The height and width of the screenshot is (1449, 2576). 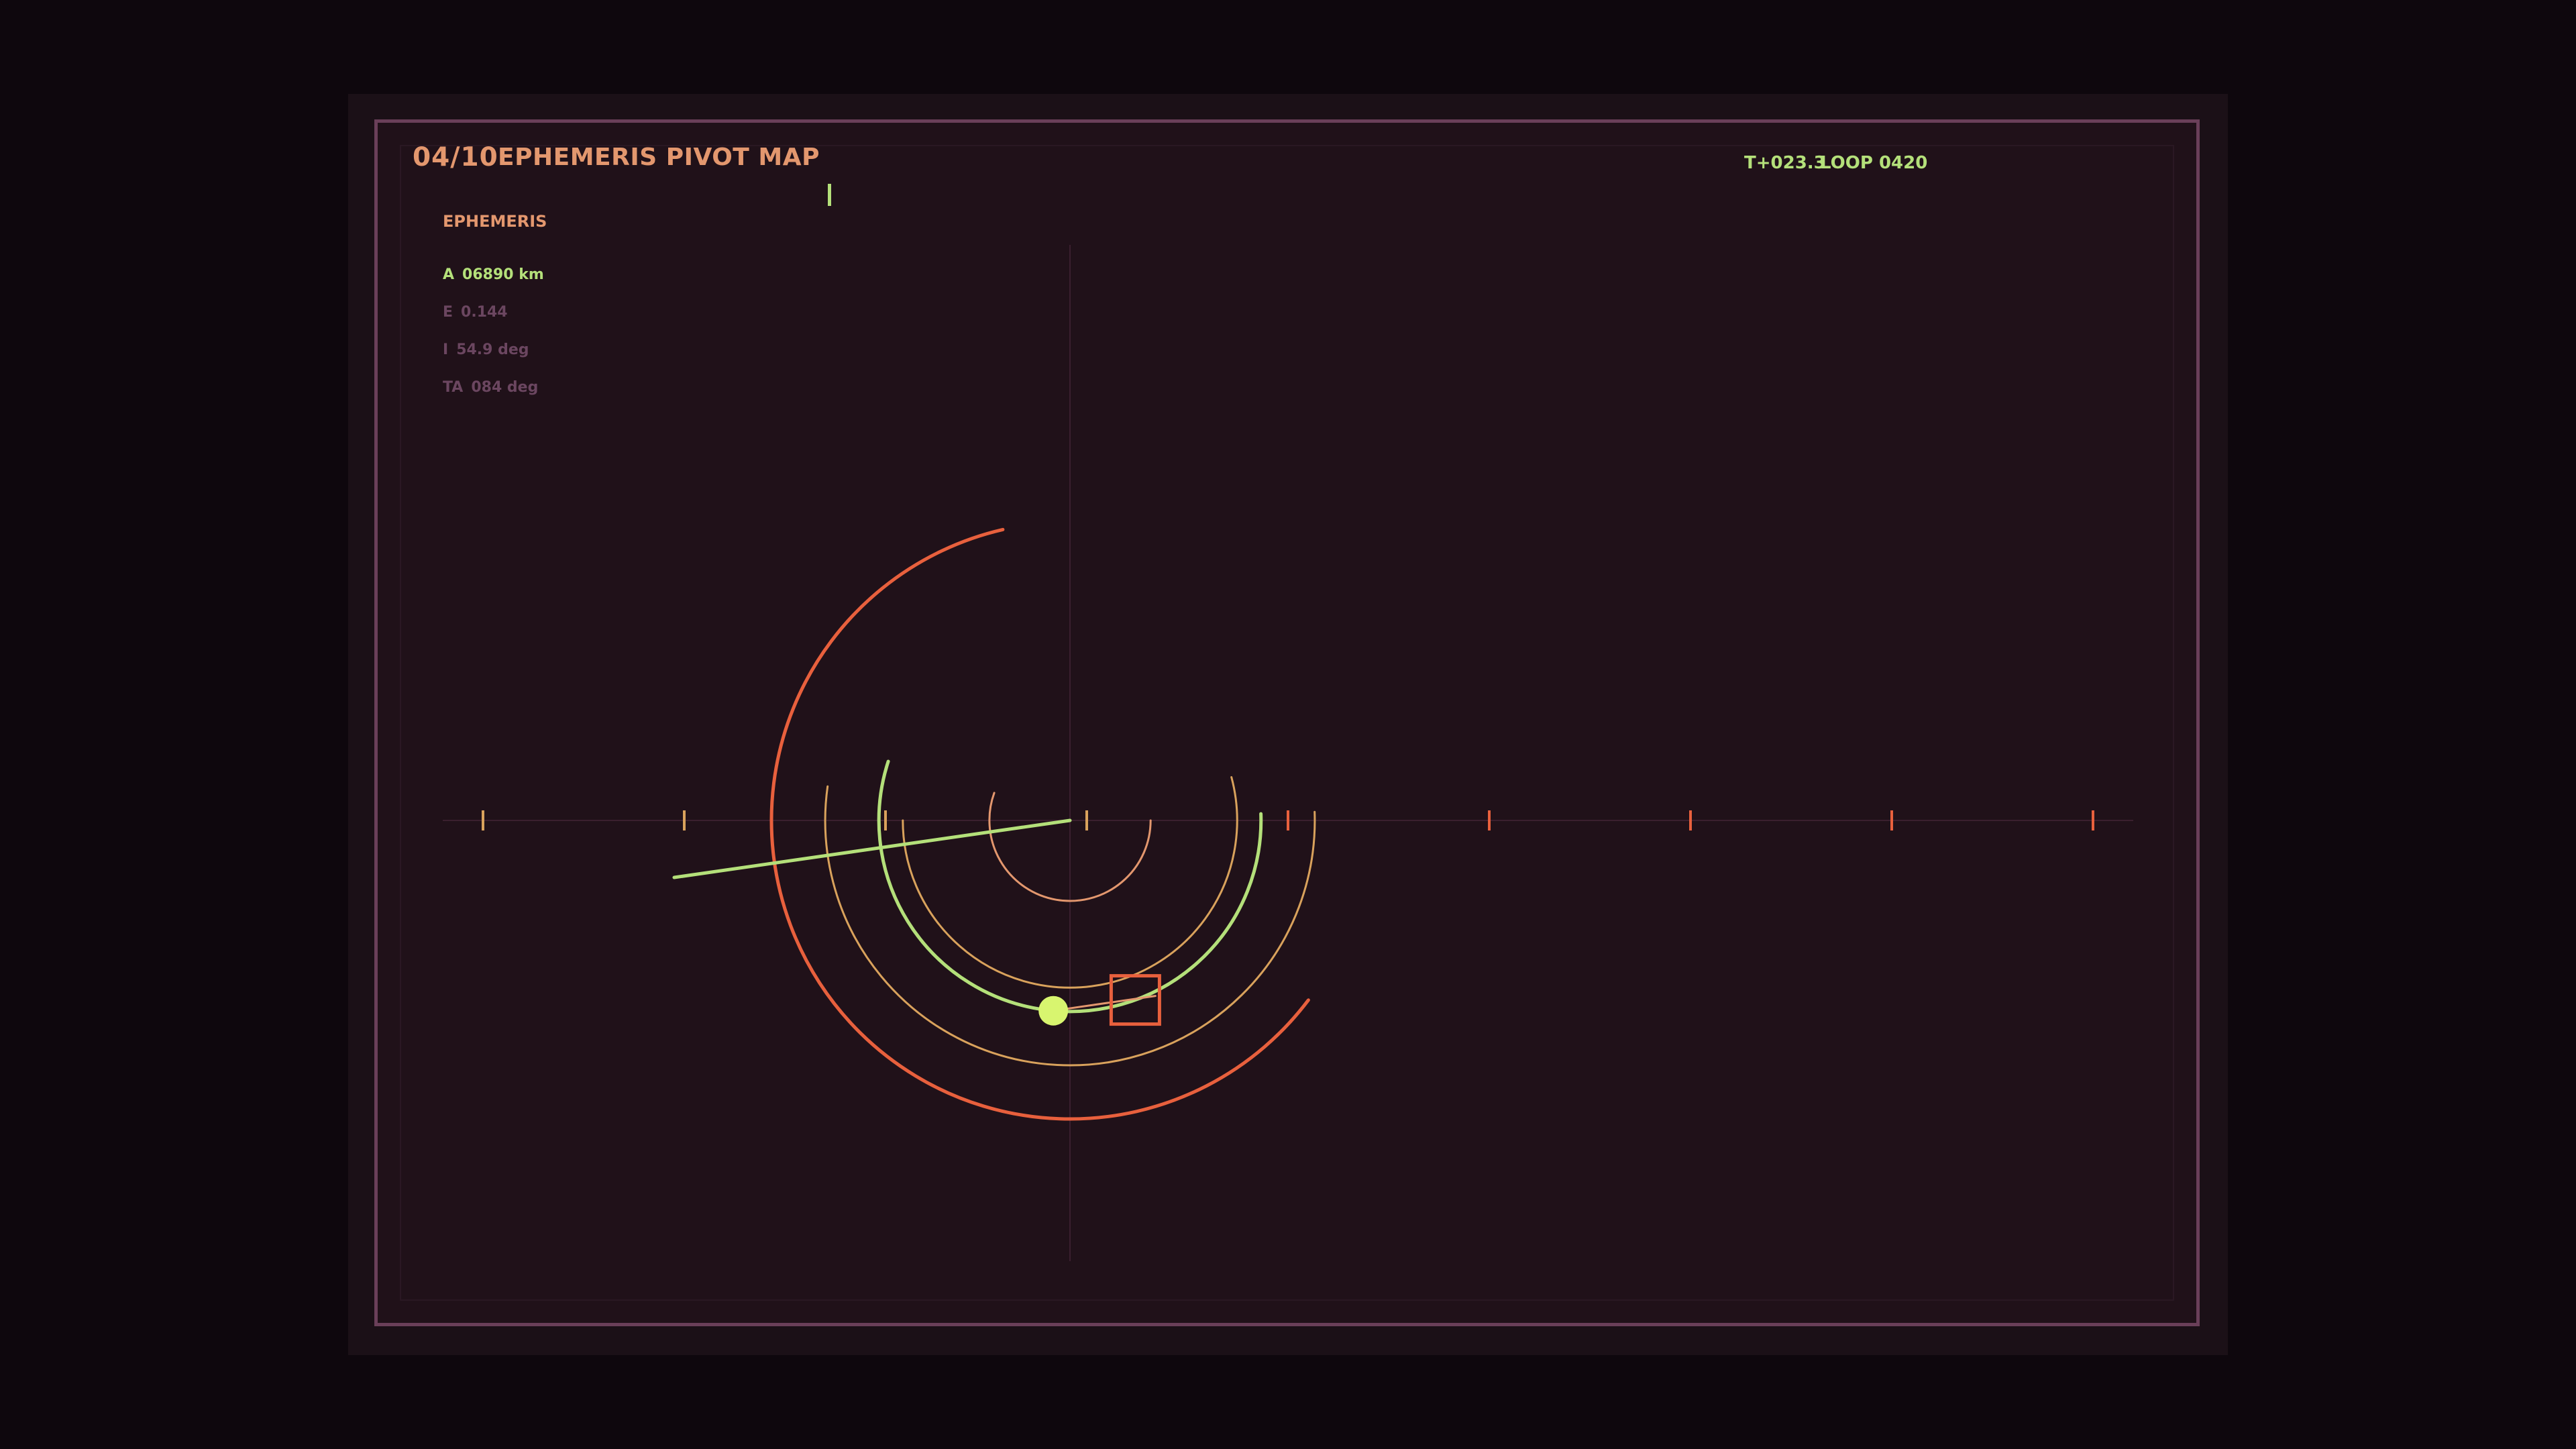 I want to click on satellite-marker, so click(x=1053, y=1011).